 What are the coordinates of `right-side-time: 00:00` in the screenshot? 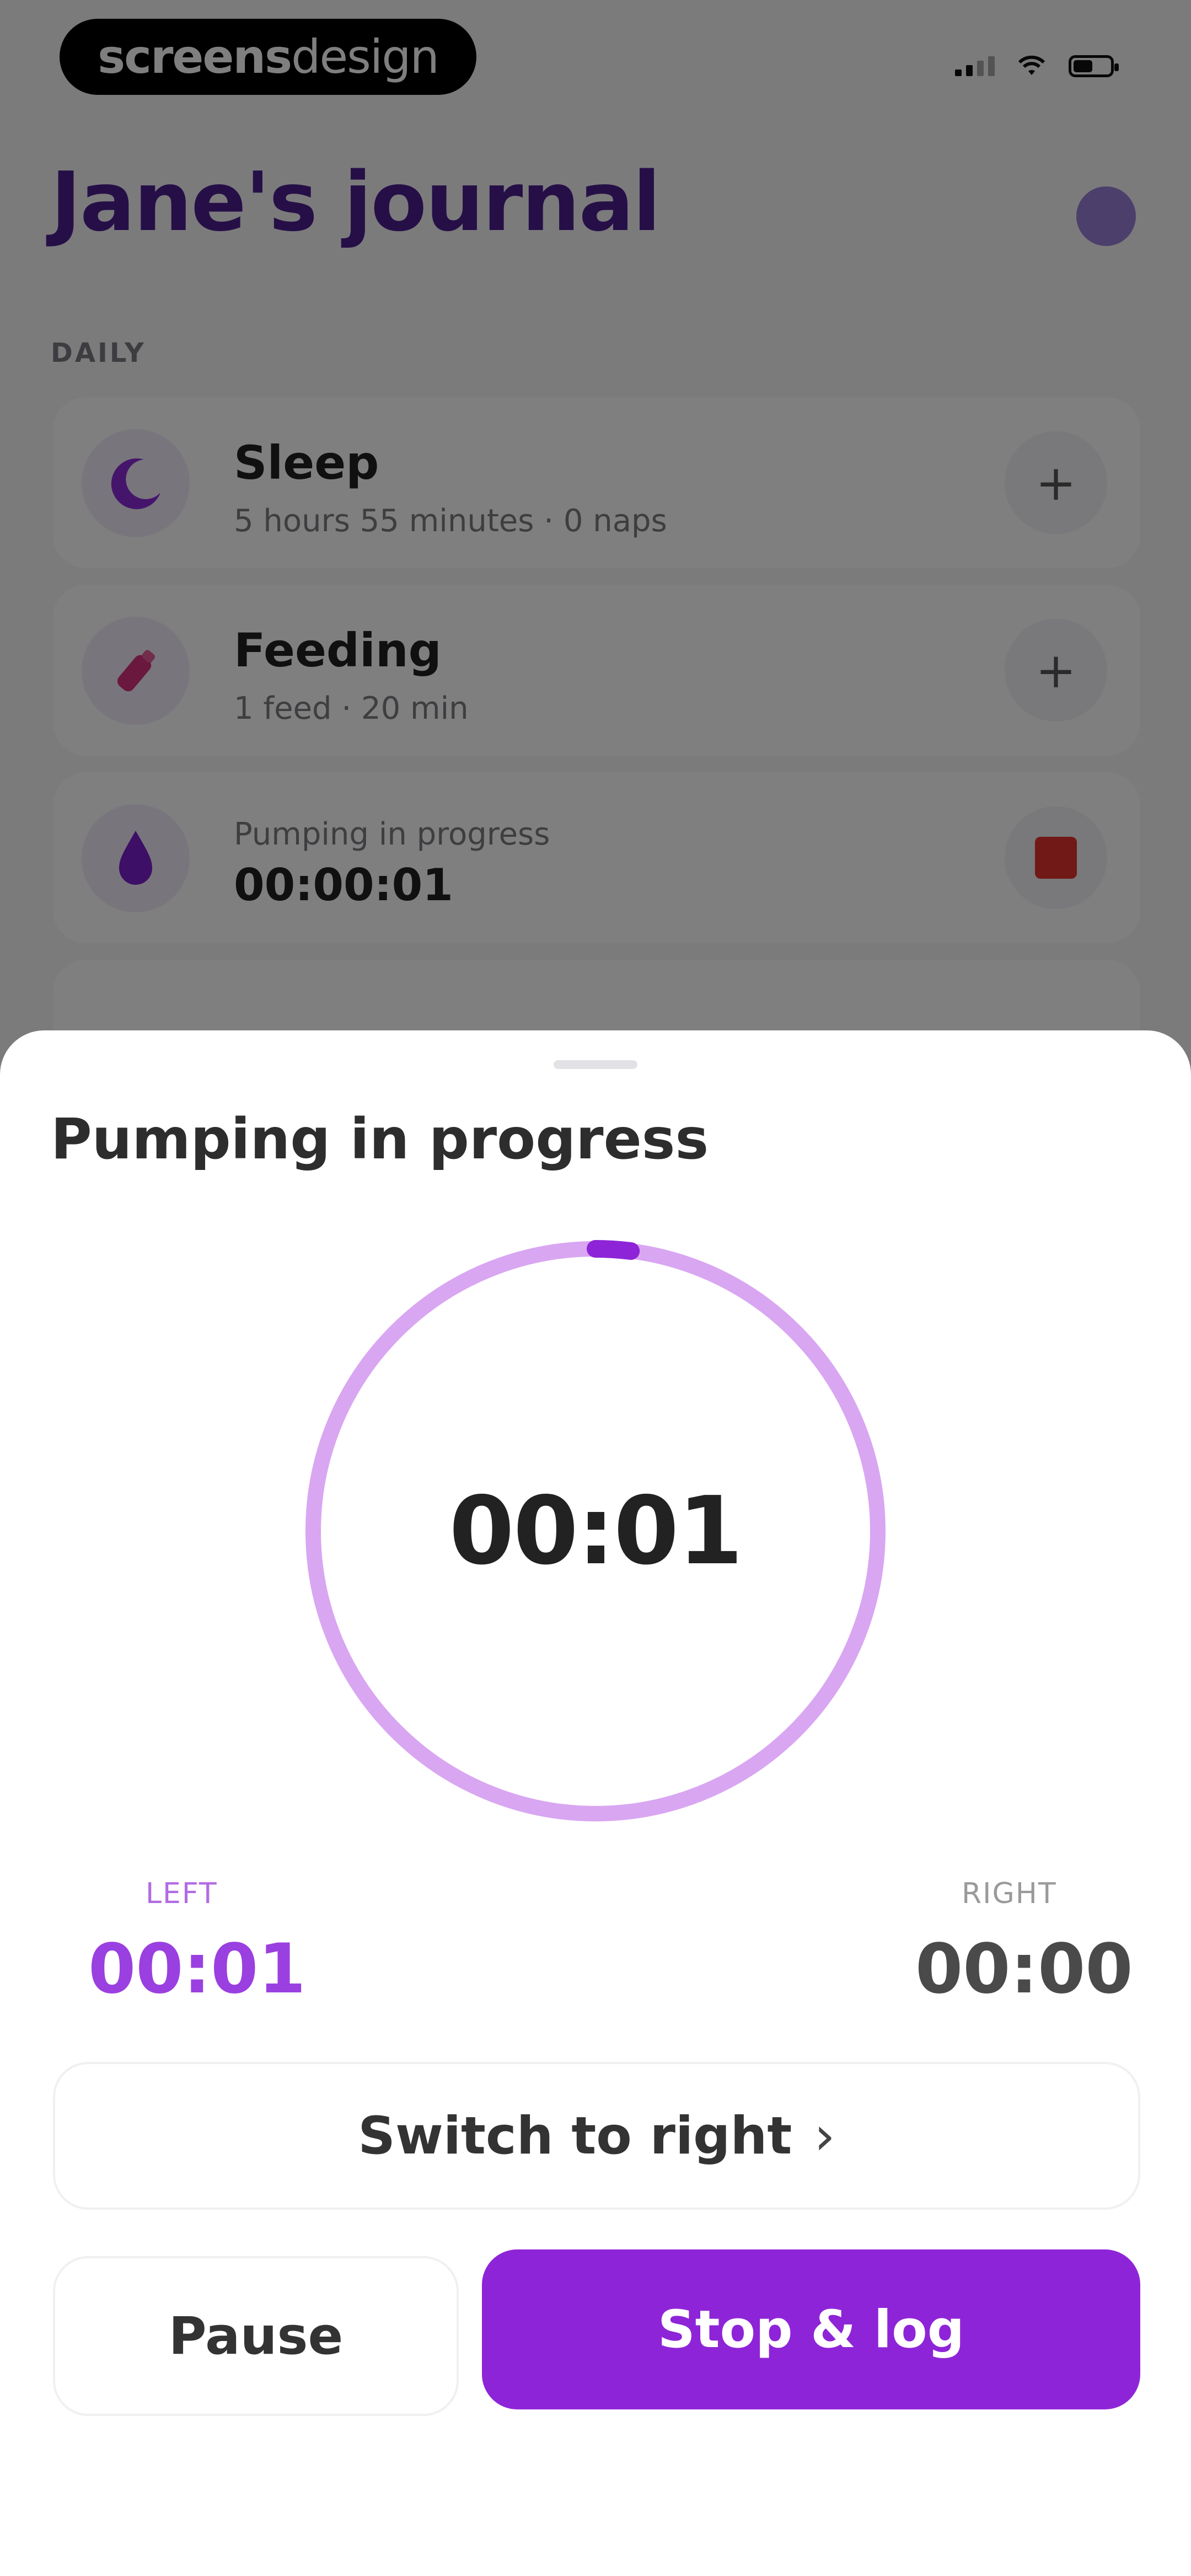 It's located at (1024, 1969).